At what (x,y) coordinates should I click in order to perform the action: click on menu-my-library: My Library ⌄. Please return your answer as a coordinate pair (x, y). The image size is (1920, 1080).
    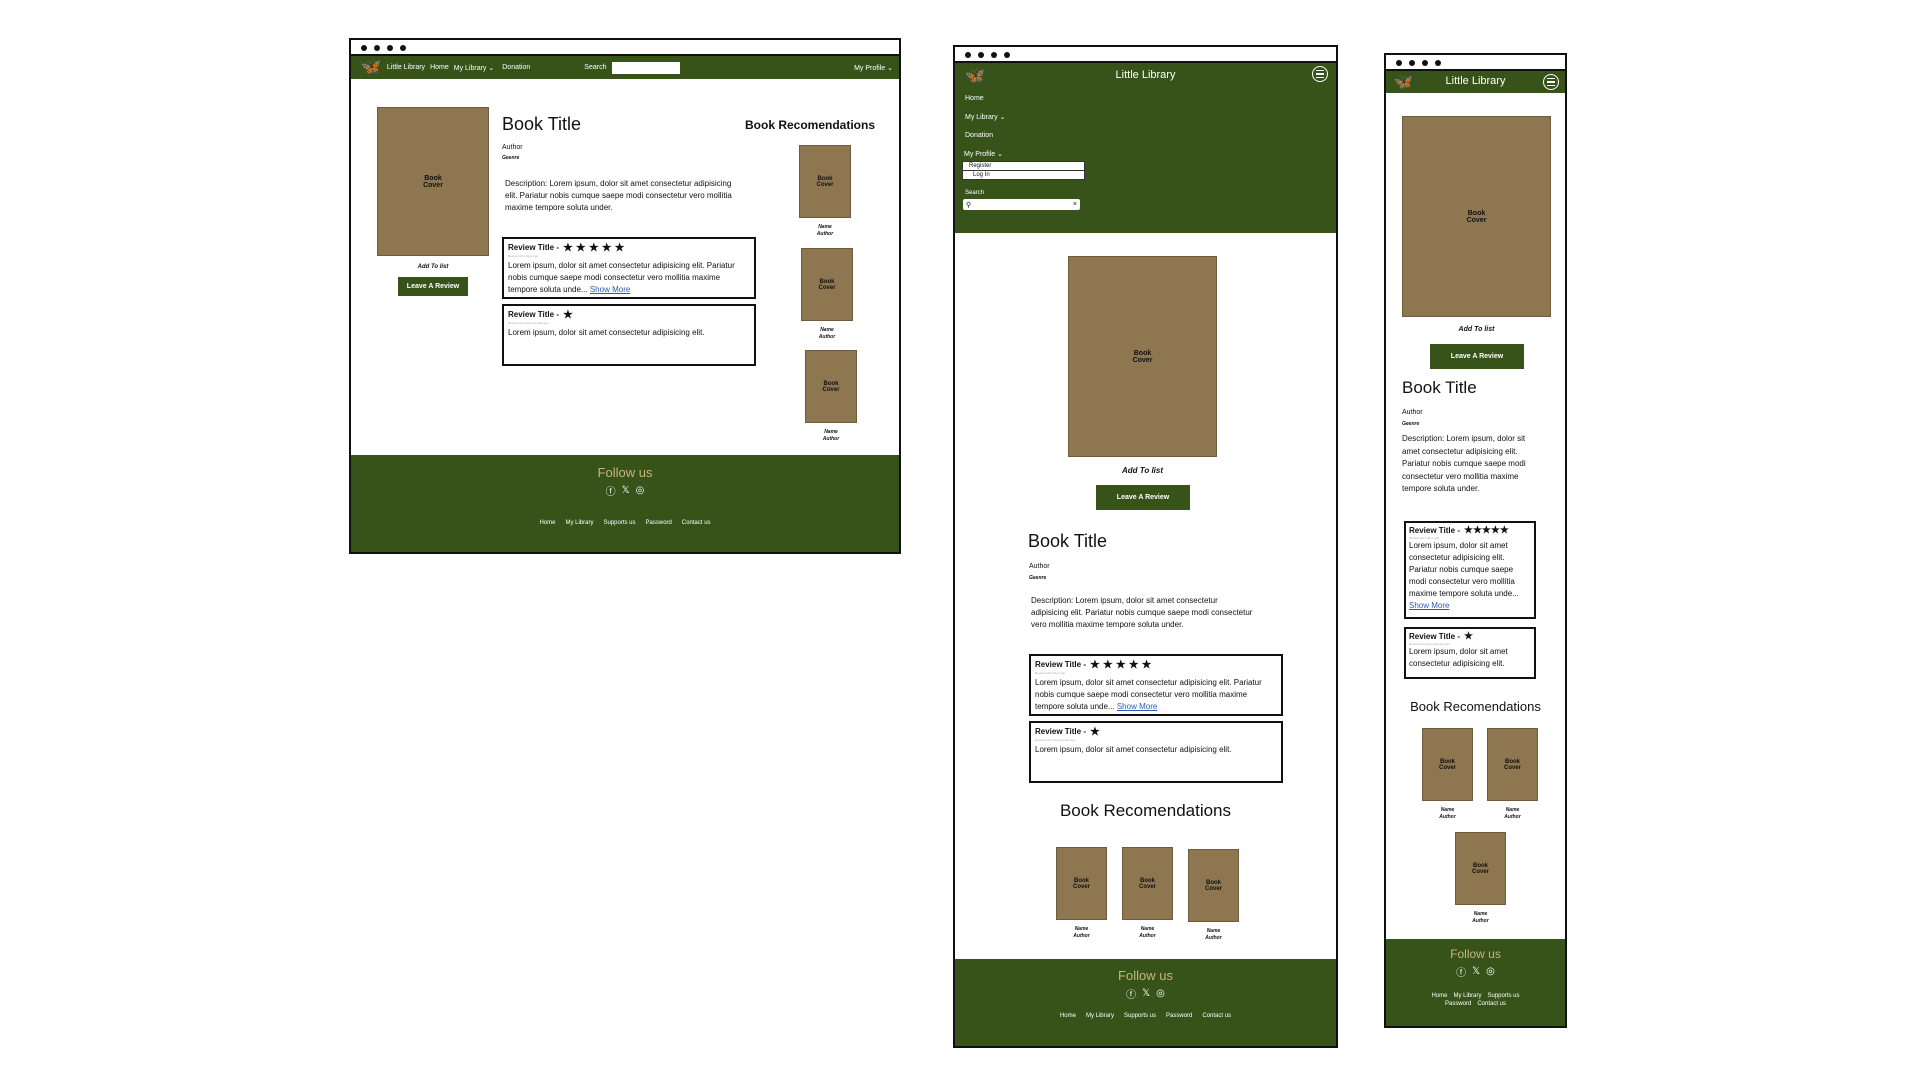
    Looking at the image, I should click on (985, 117).